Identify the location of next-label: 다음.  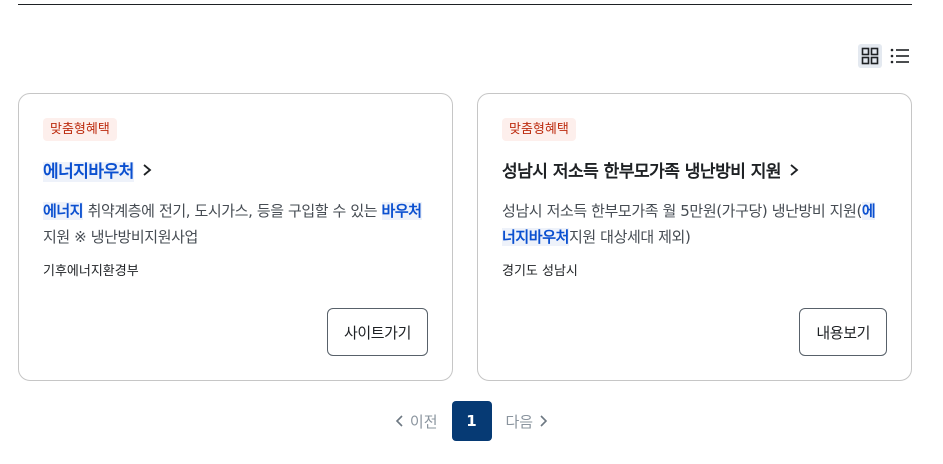
(519, 421).